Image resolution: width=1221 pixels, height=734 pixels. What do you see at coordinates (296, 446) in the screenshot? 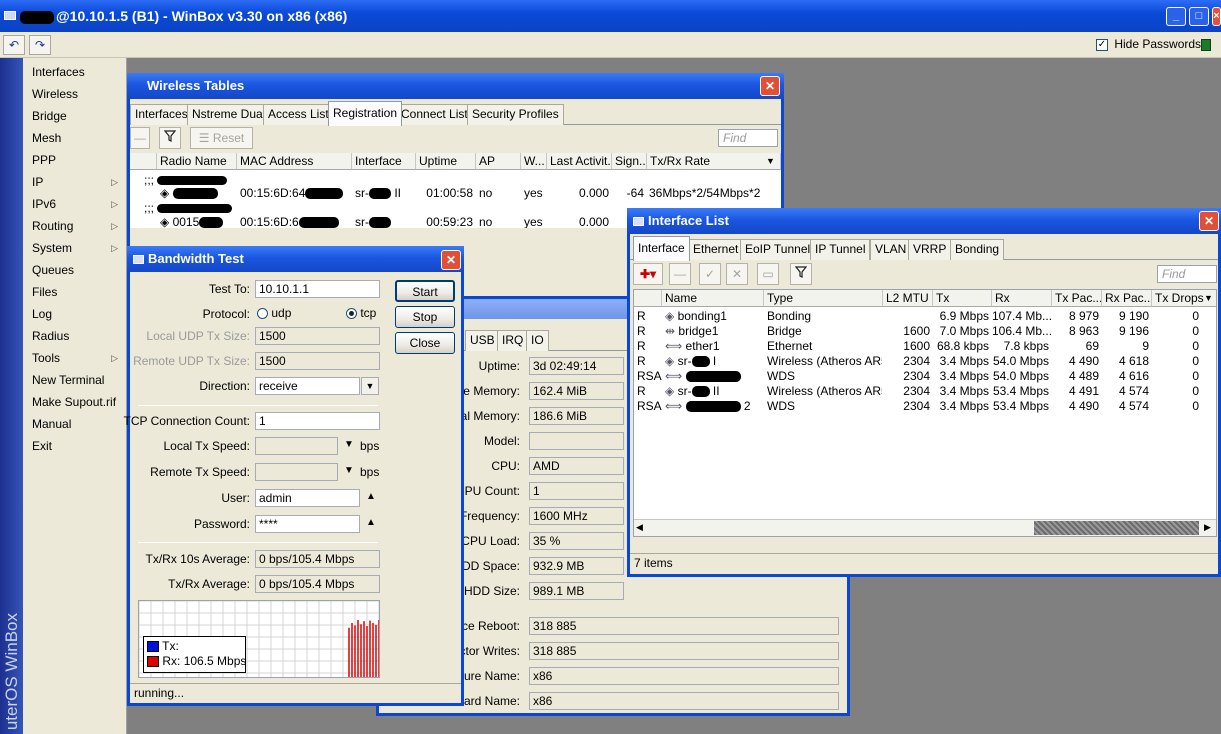
I see `local-tx-speed-input` at bounding box center [296, 446].